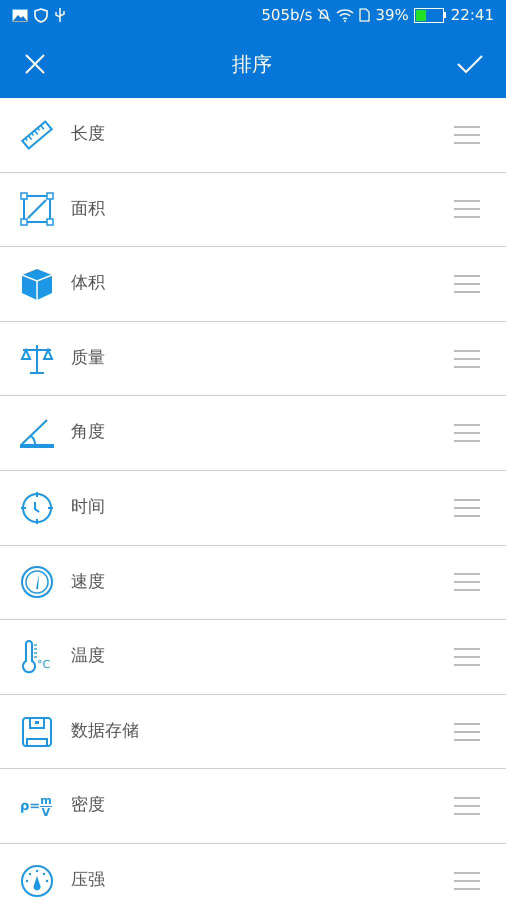 Image resolution: width=506 pixels, height=900 pixels. What do you see at coordinates (46, 812) in the screenshot?
I see `formula-denominator: V` at bounding box center [46, 812].